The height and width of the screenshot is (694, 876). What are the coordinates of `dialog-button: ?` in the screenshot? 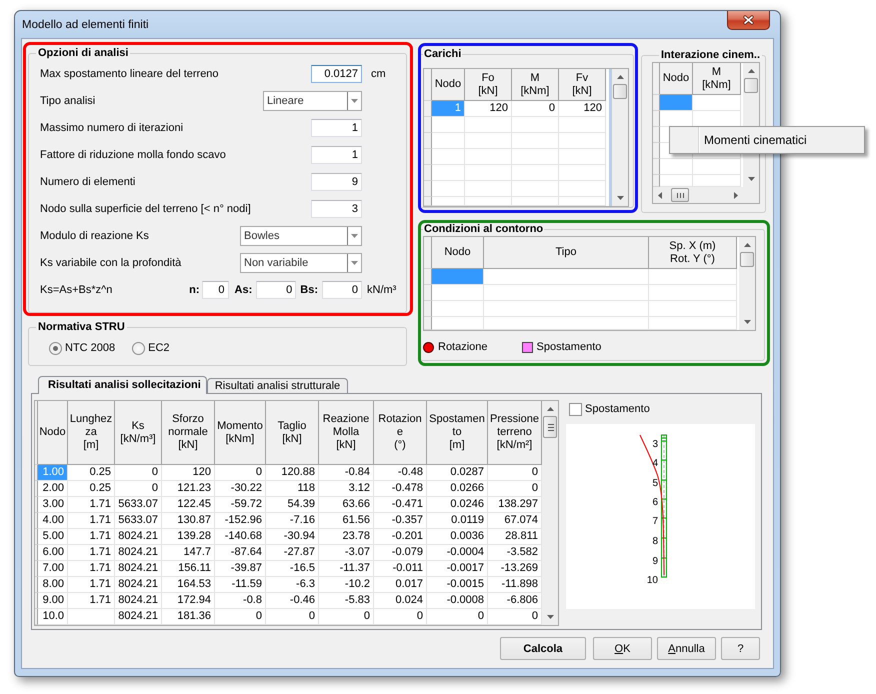 It's located at (740, 648).